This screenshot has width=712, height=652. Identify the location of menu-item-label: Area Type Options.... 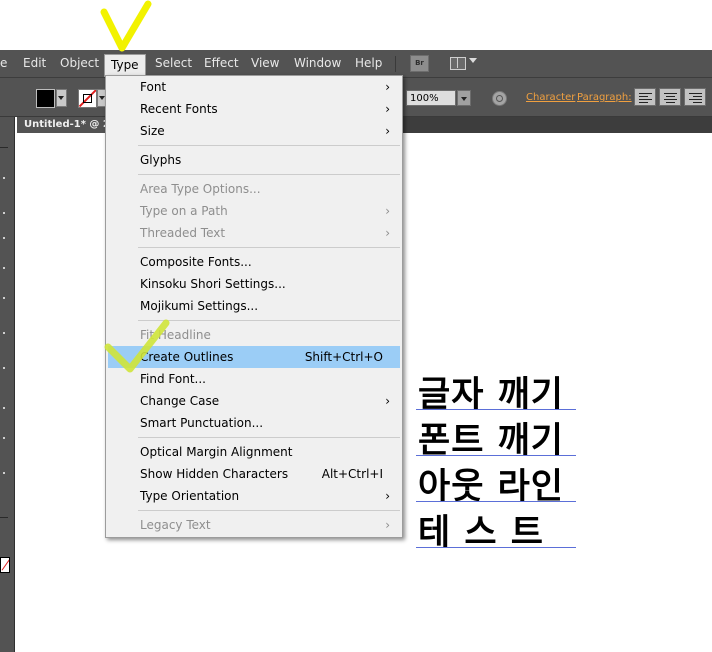
(200, 189).